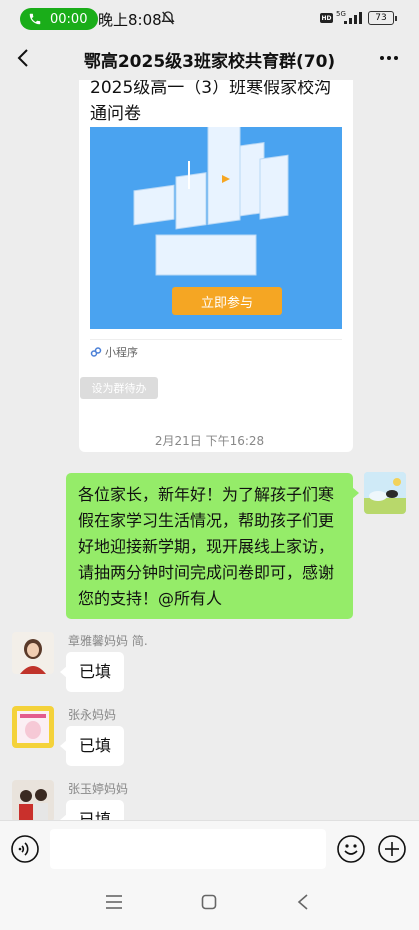  Describe the element at coordinates (25, 849) in the screenshot. I see `voice-input-icon` at that location.